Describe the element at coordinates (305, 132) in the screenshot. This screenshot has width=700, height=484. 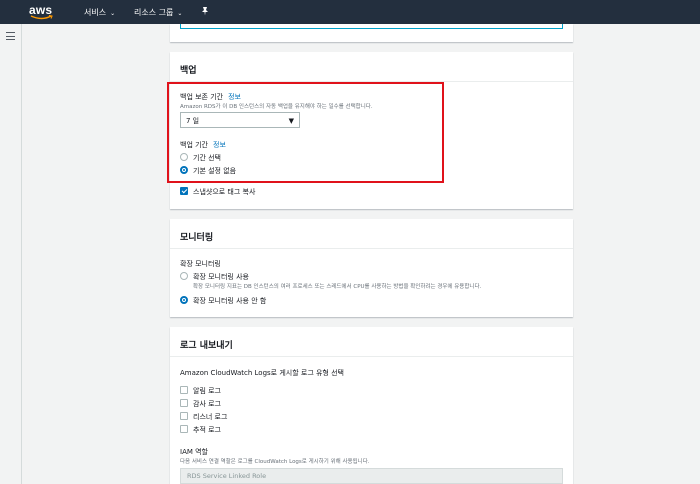
I see `red-highlight-box` at that location.